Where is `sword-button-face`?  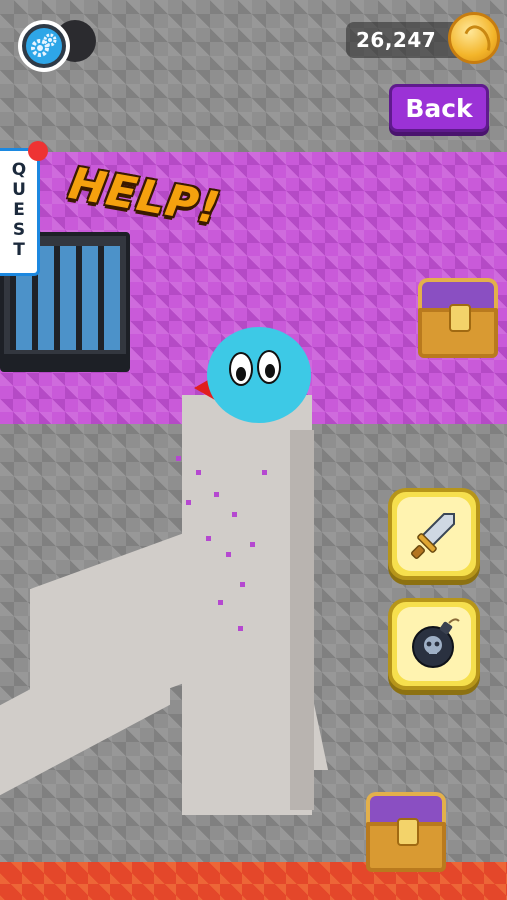 sword-button-face is located at coordinates (434, 534).